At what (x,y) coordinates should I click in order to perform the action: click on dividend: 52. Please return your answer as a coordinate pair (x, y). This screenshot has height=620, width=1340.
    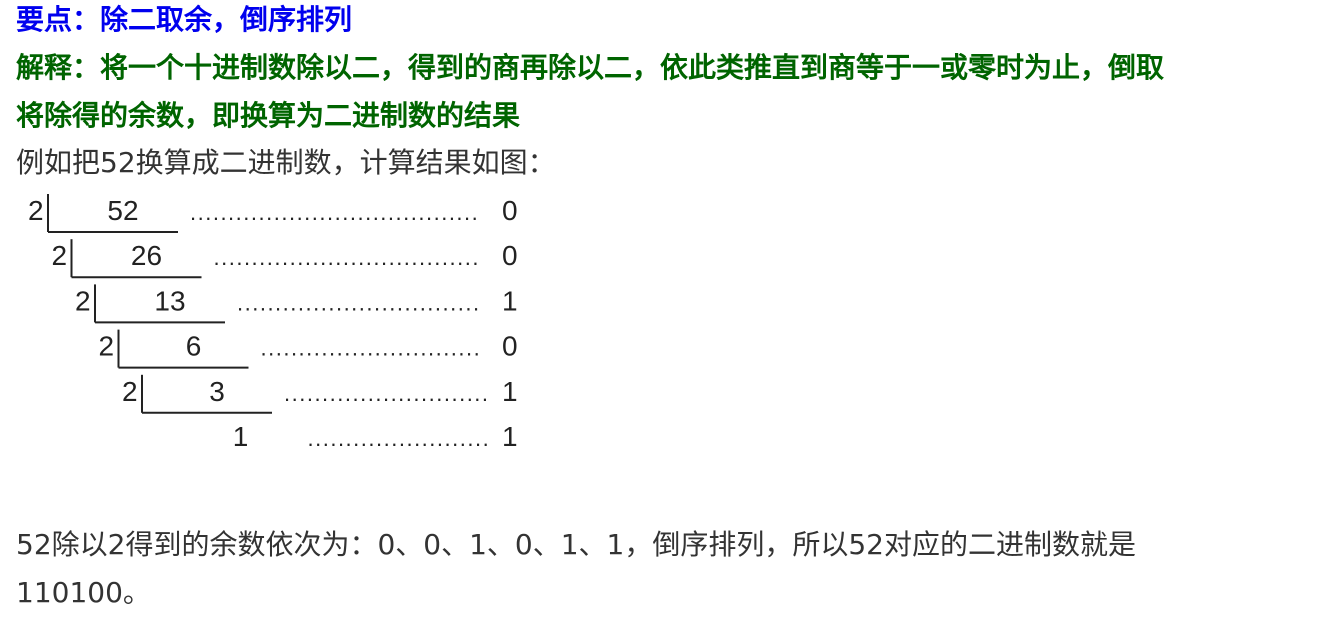
    Looking at the image, I should click on (122, 210).